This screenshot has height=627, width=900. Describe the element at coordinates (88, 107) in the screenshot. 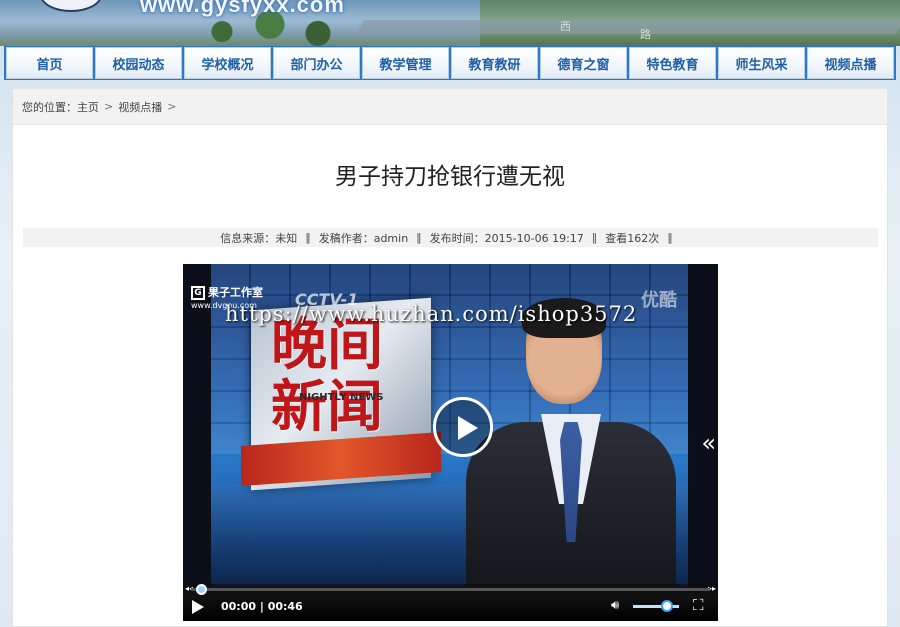

I see `breadcrumb-home-link: 主页` at that location.